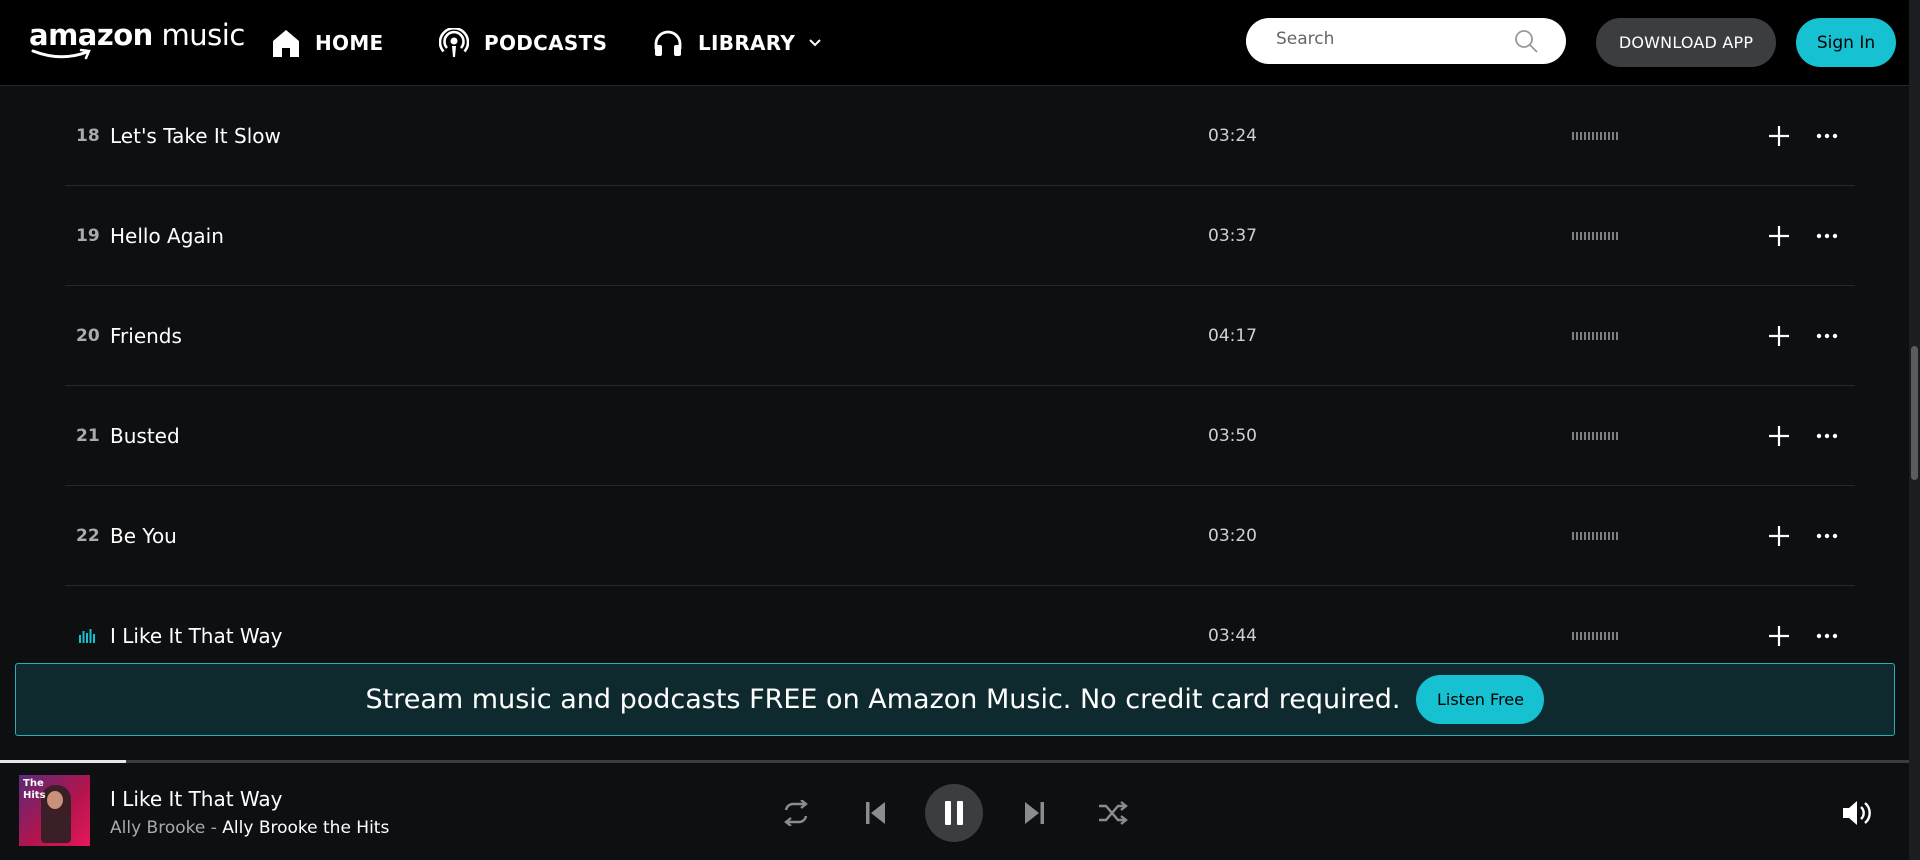 Image resolution: width=1920 pixels, height=860 pixels. I want to click on page-scrollbar, so click(1914, 430).